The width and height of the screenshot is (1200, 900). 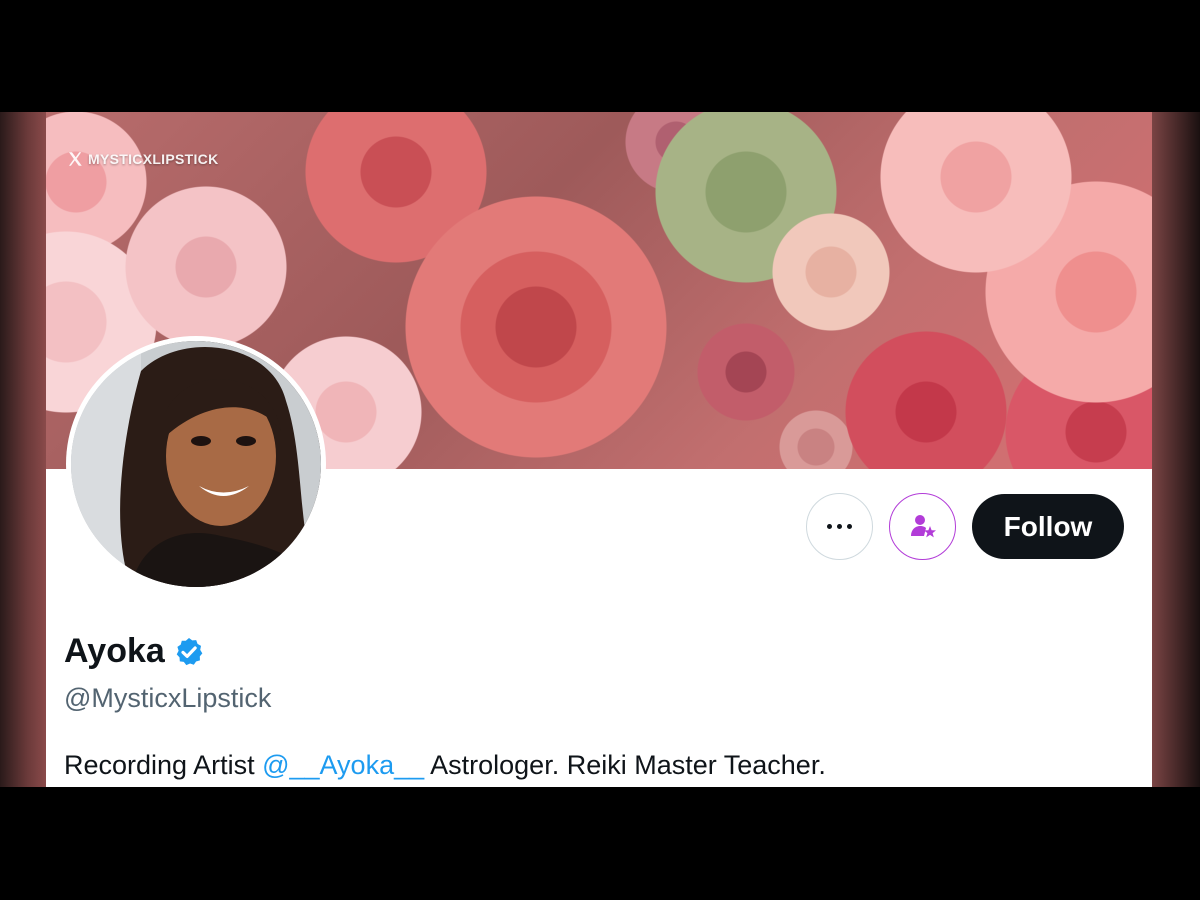 What do you see at coordinates (153, 159) in the screenshot?
I see `watermark-text: MYSTICXLIPSTICK` at bounding box center [153, 159].